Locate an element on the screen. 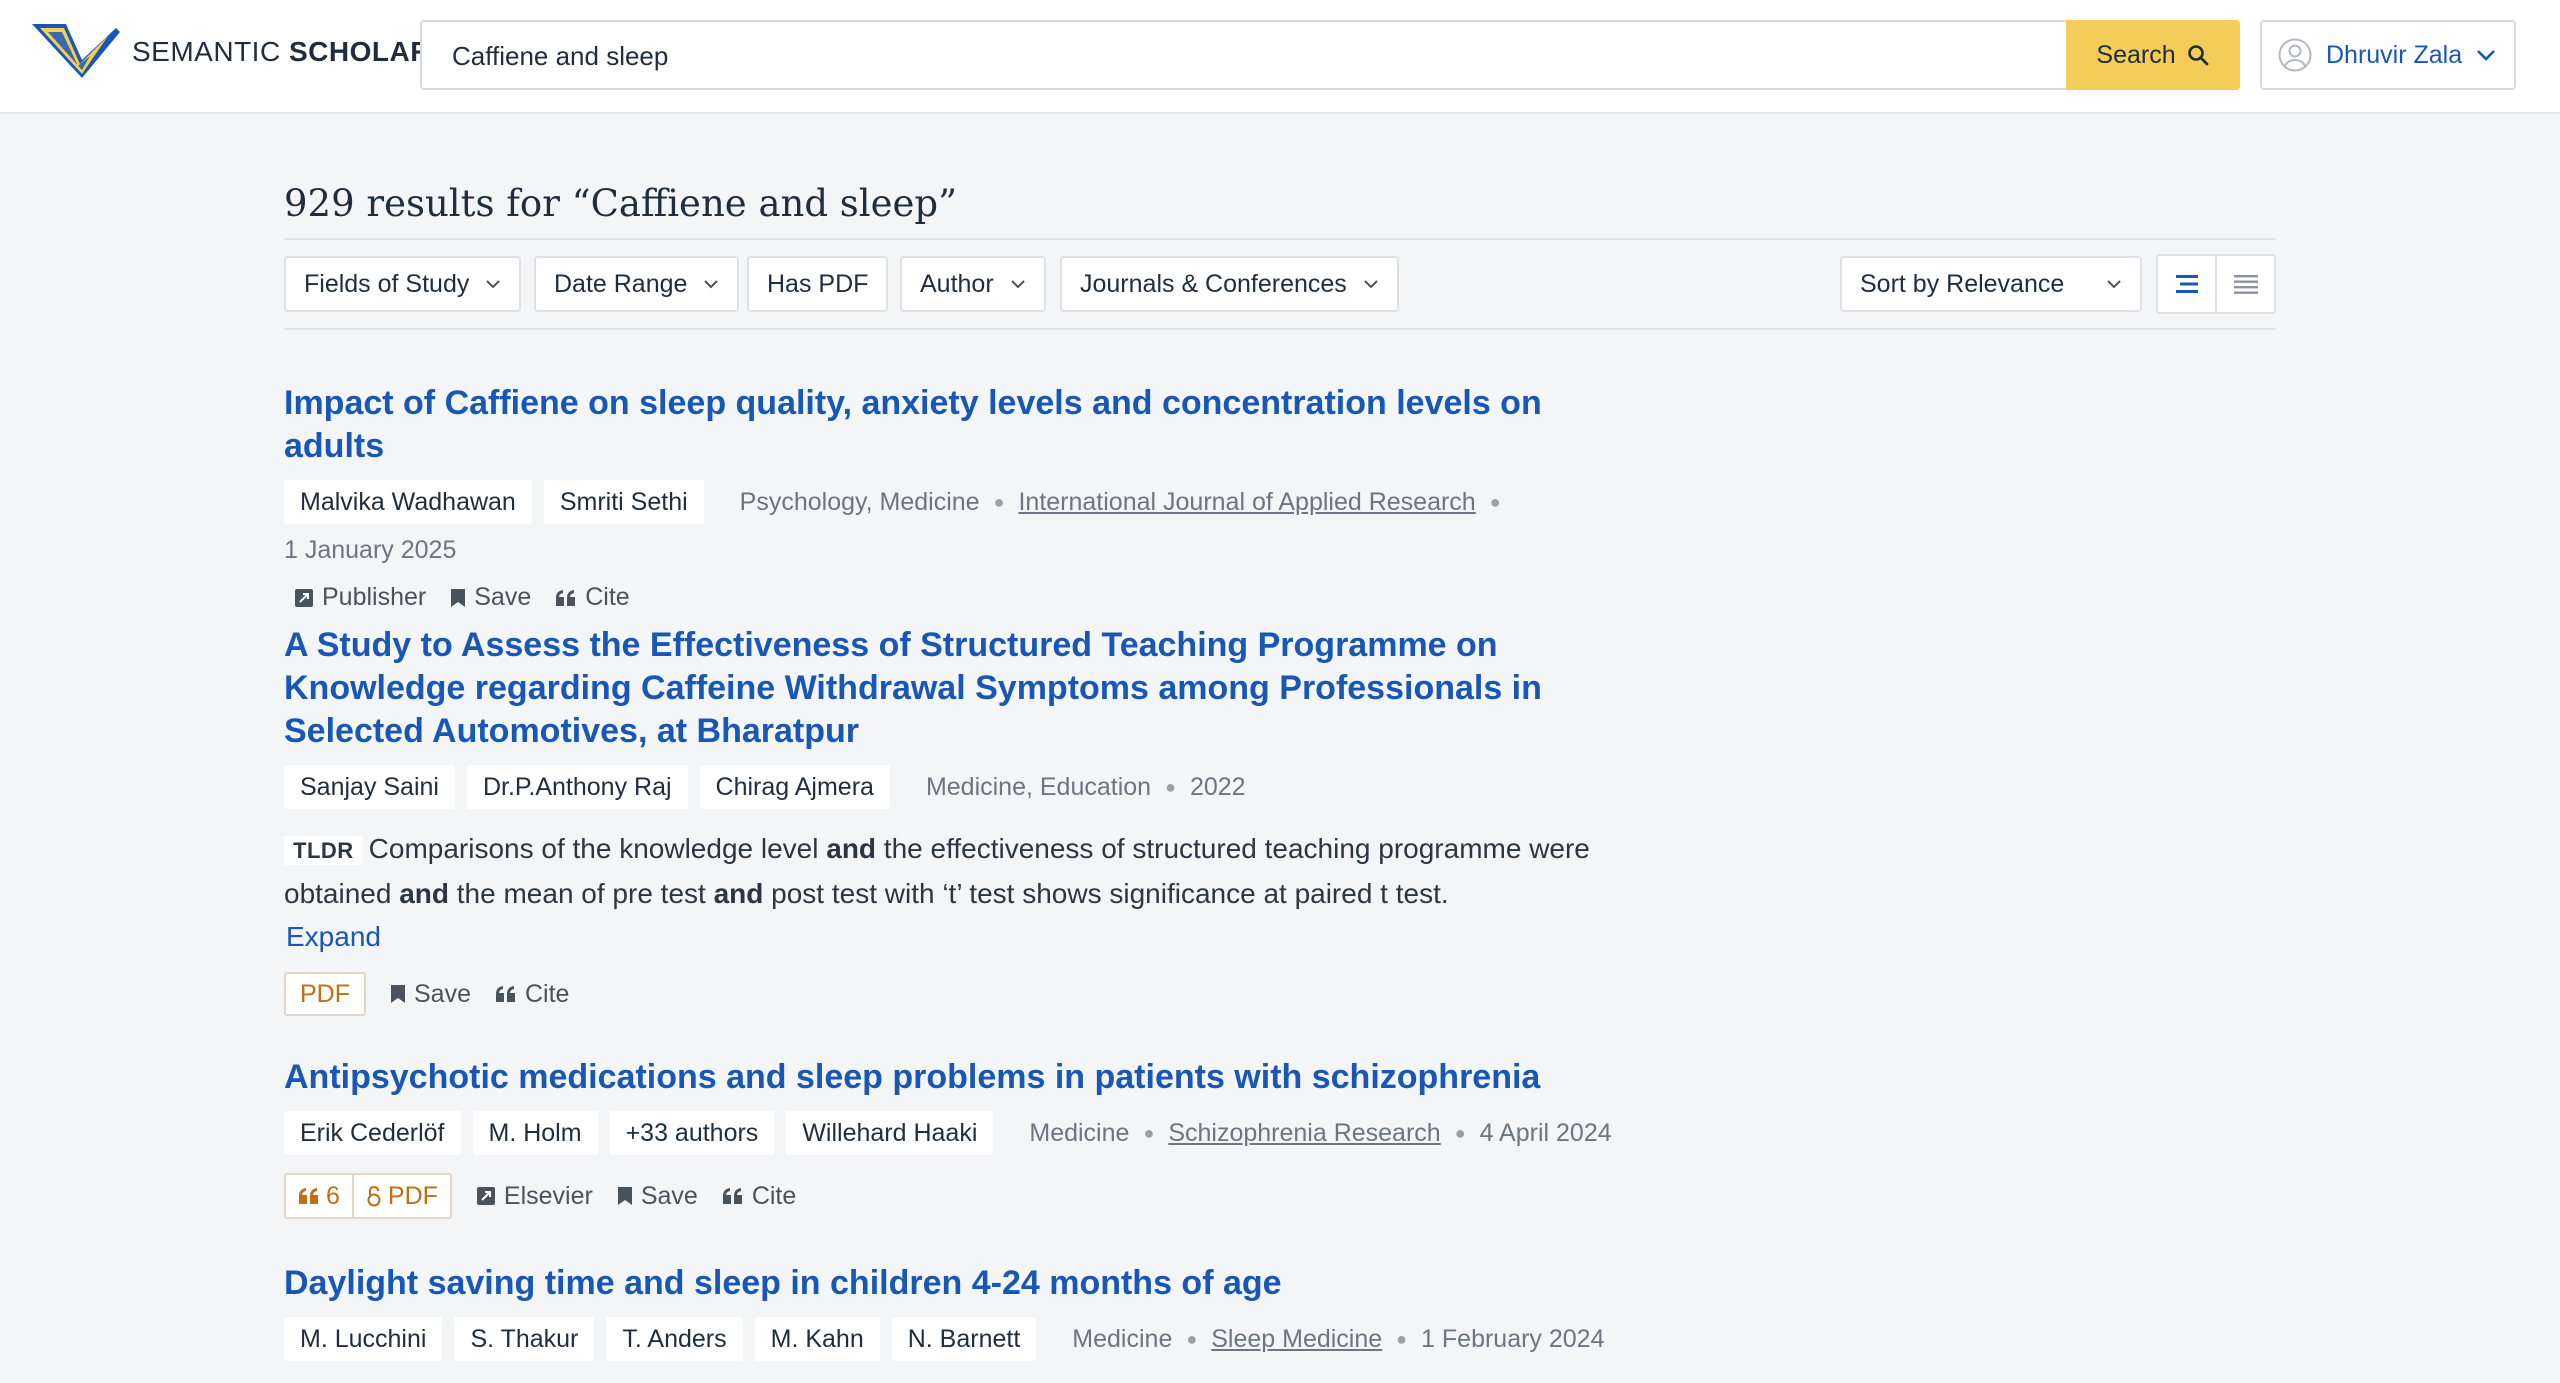 This screenshot has width=2560, height=1383. publisher-icon is located at coordinates (304, 597).